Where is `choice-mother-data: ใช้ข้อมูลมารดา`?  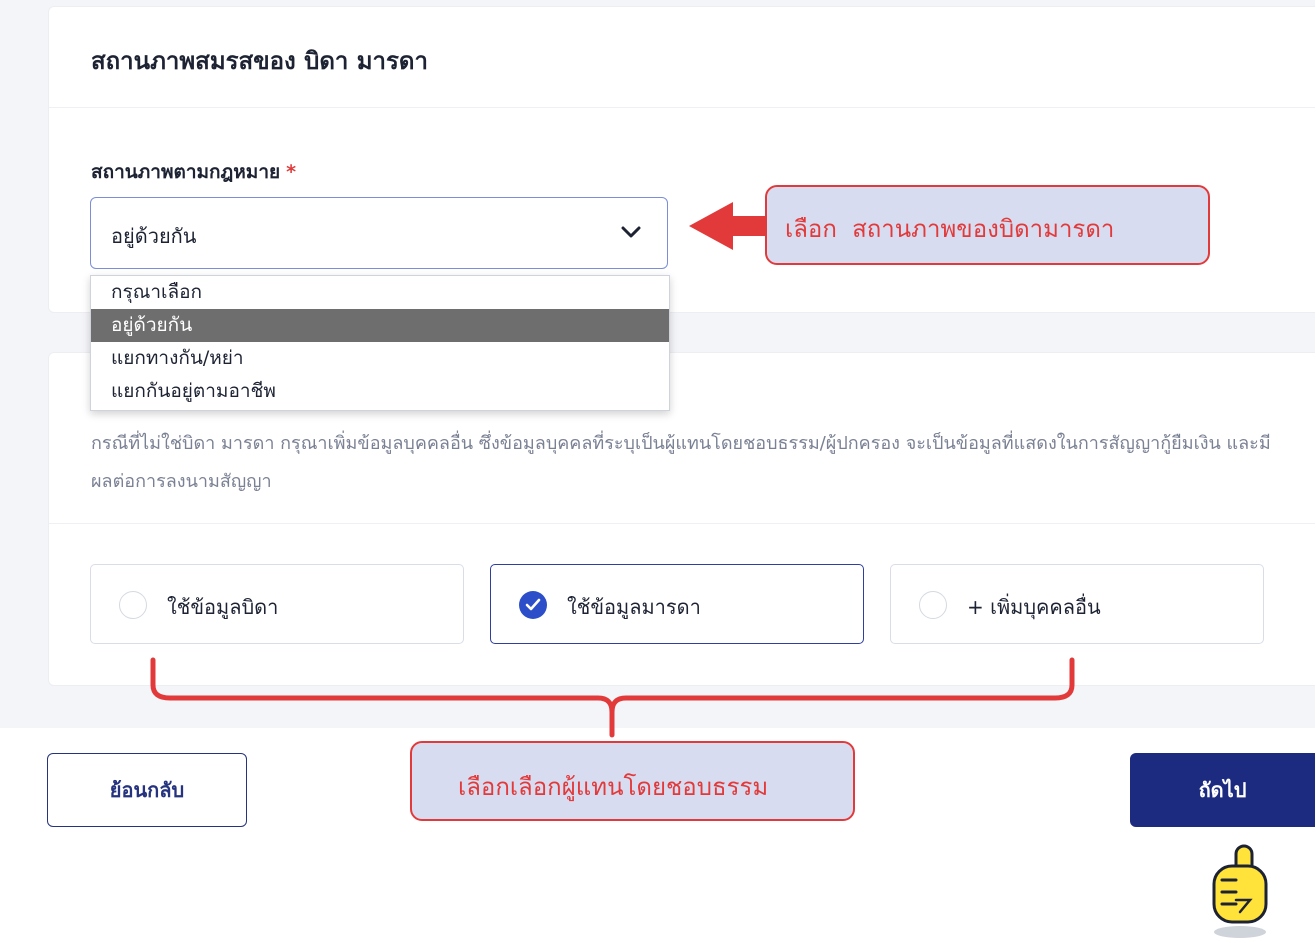
choice-mother-data: ใช้ข้อมูลมารดา is located at coordinates (677, 604).